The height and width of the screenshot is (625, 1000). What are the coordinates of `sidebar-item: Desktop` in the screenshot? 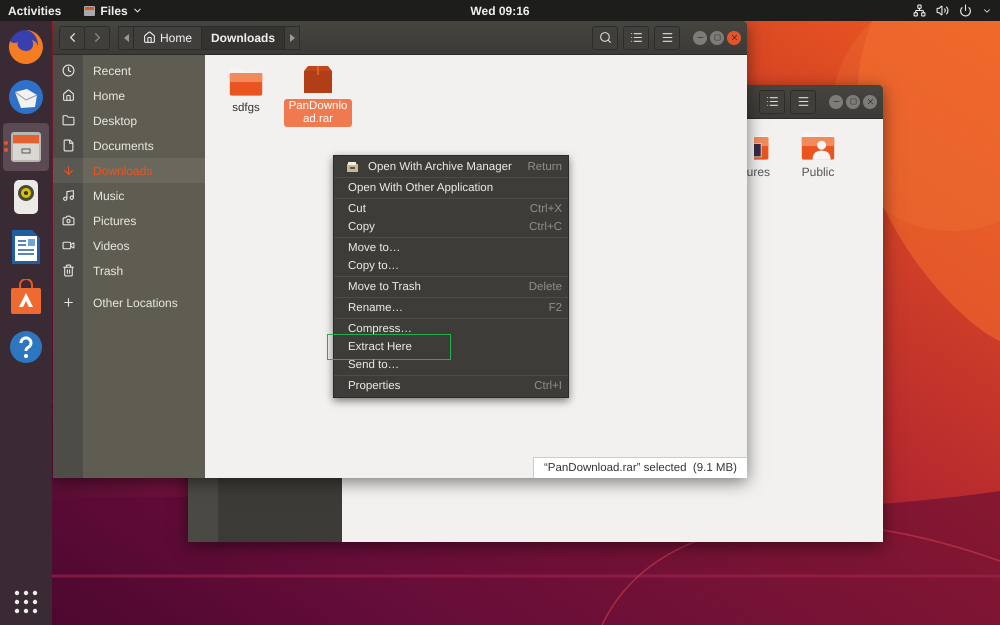 It's located at (129, 120).